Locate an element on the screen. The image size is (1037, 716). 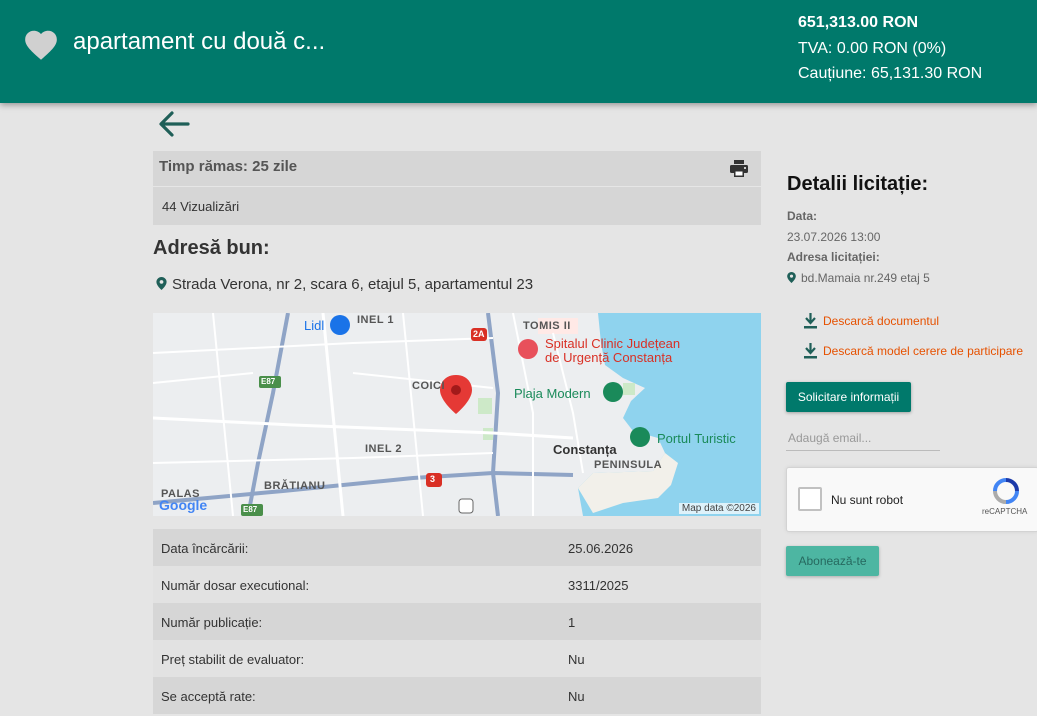
recaptcha-brand: reCAPTCHA is located at coordinates (1005, 511).